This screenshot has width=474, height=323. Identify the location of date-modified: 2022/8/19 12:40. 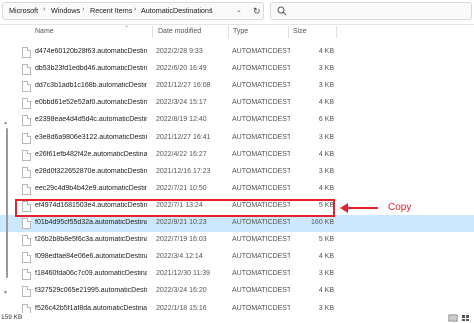
(181, 120).